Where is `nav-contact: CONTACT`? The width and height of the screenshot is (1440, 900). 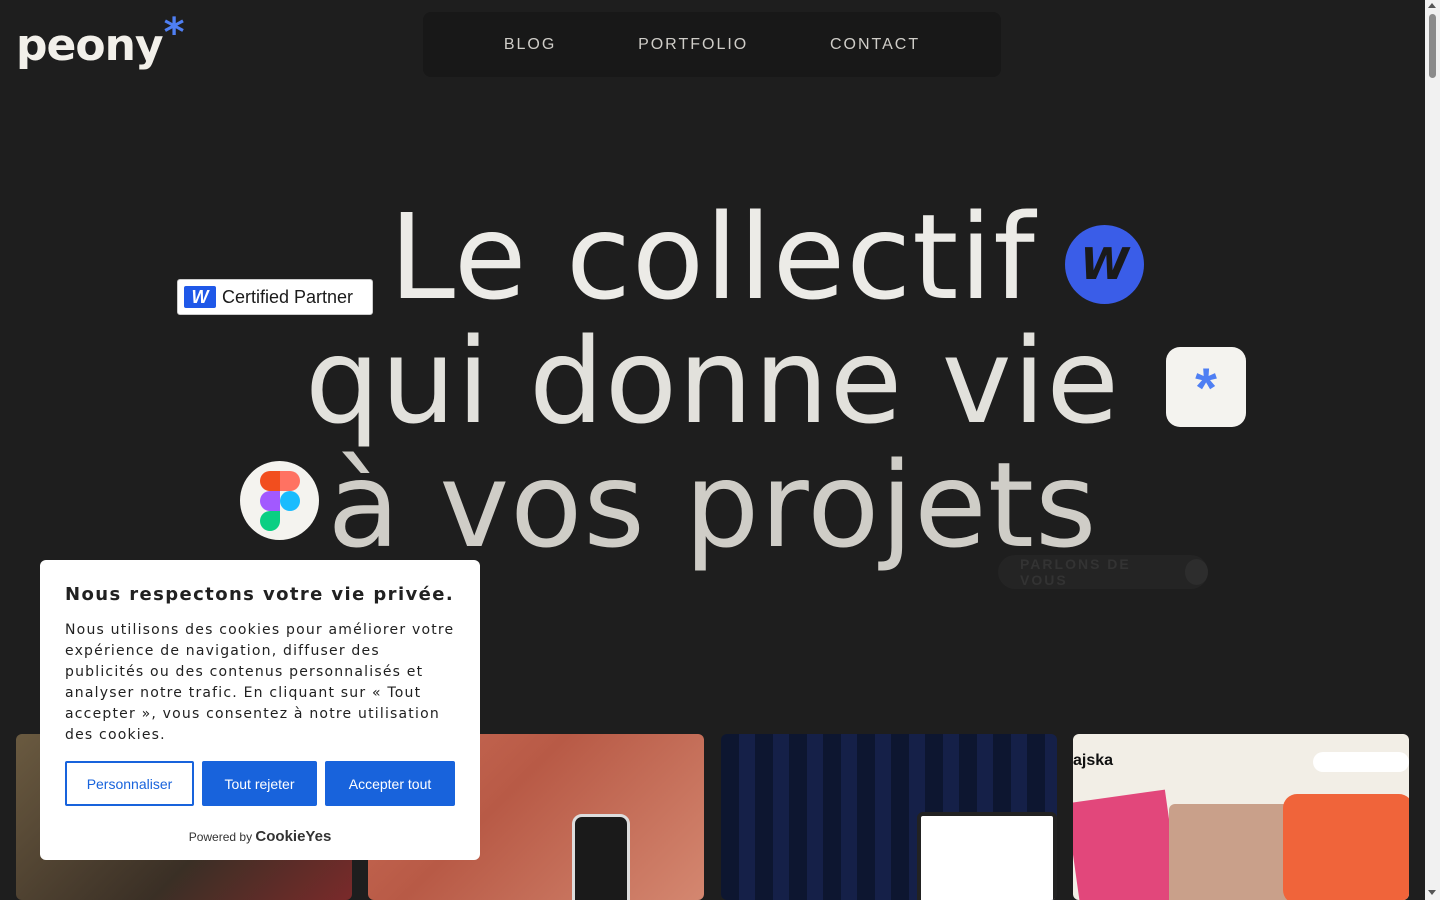 nav-contact: CONTACT is located at coordinates (875, 45).